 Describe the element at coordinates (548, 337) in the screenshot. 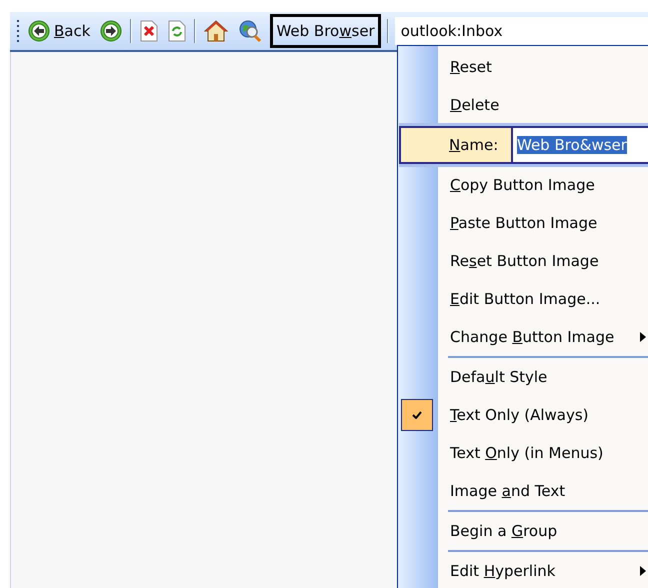

I see `menu-item: Change Button Image` at that location.